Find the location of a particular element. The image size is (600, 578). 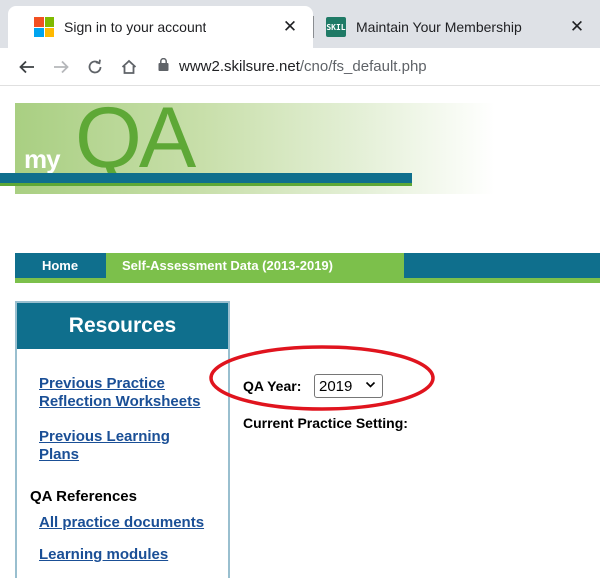

tab-maintain-membership: SKIL Maintain Your Membership ✕ is located at coordinates (458, 27).